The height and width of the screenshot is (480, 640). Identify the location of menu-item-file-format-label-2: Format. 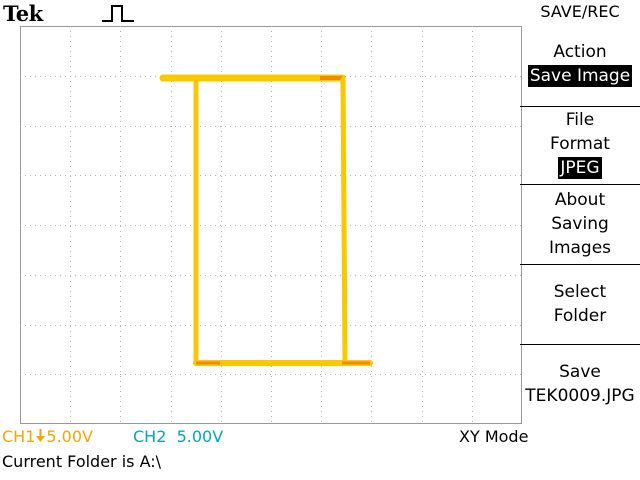
(580, 144).